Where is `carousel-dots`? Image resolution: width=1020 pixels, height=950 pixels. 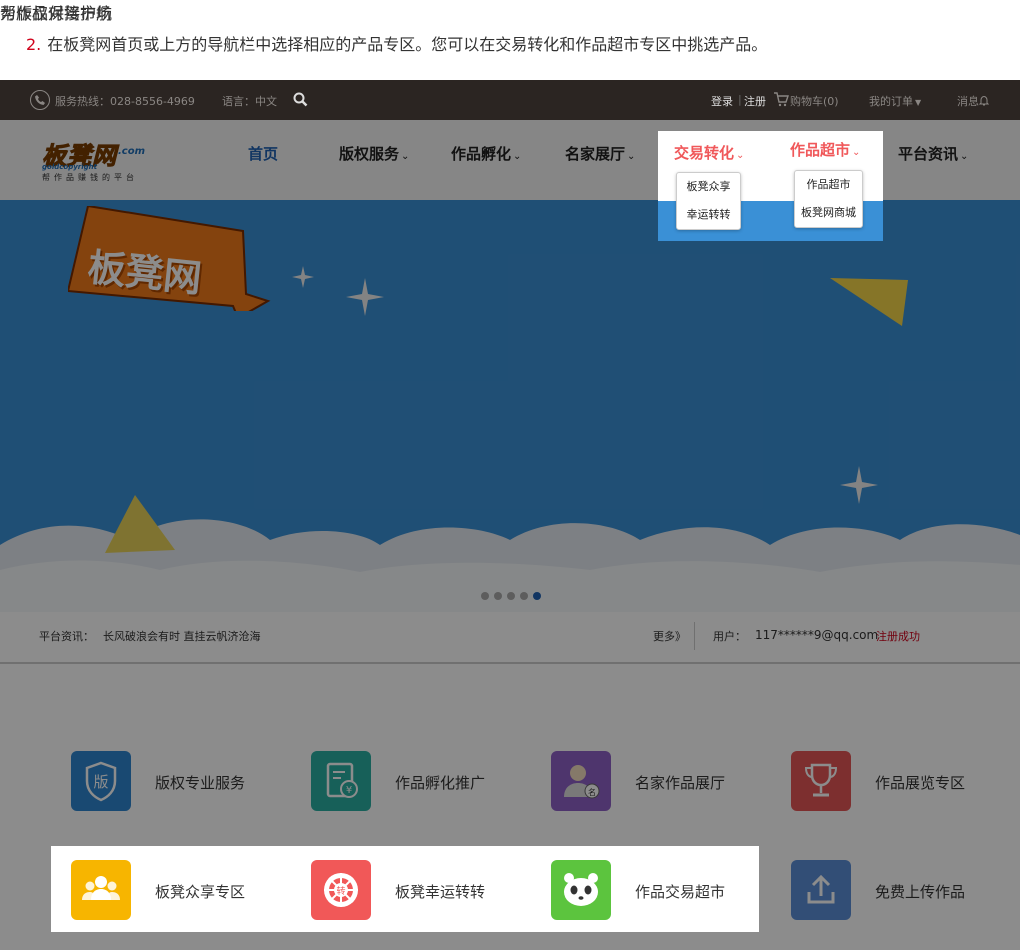
carousel-dots is located at coordinates (511, 596).